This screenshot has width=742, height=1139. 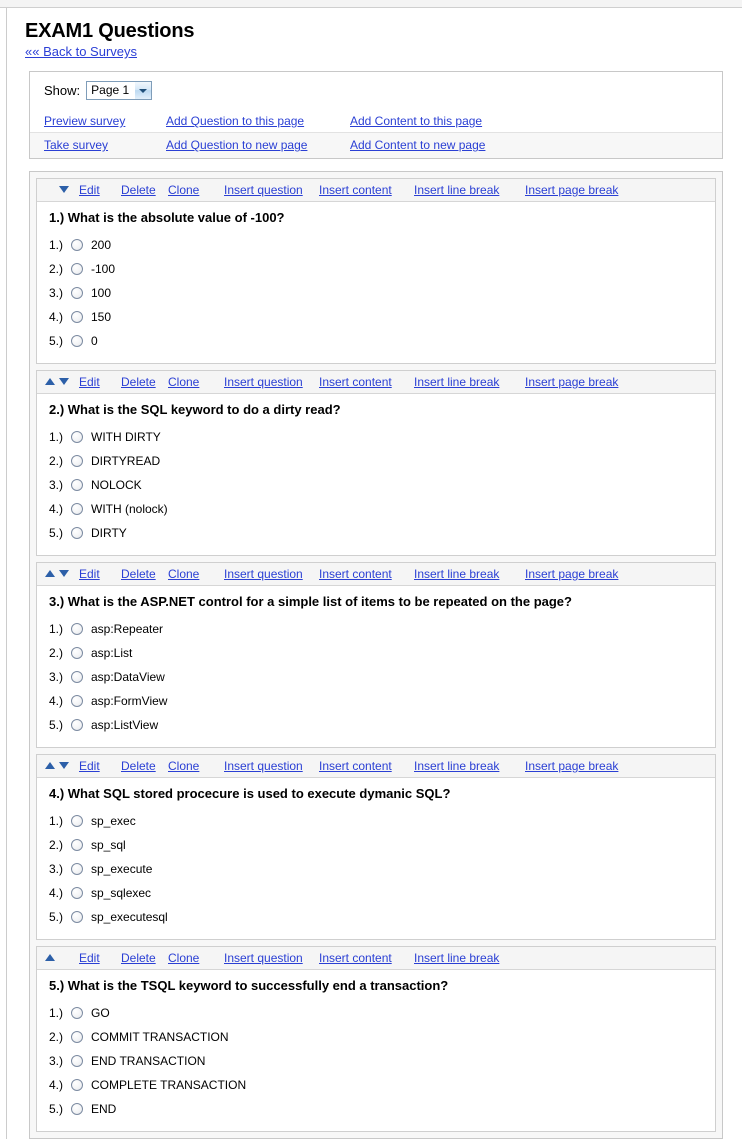 What do you see at coordinates (382, 1061) in the screenshot?
I see `answer-row: 3.) END TRANSACTION` at bounding box center [382, 1061].